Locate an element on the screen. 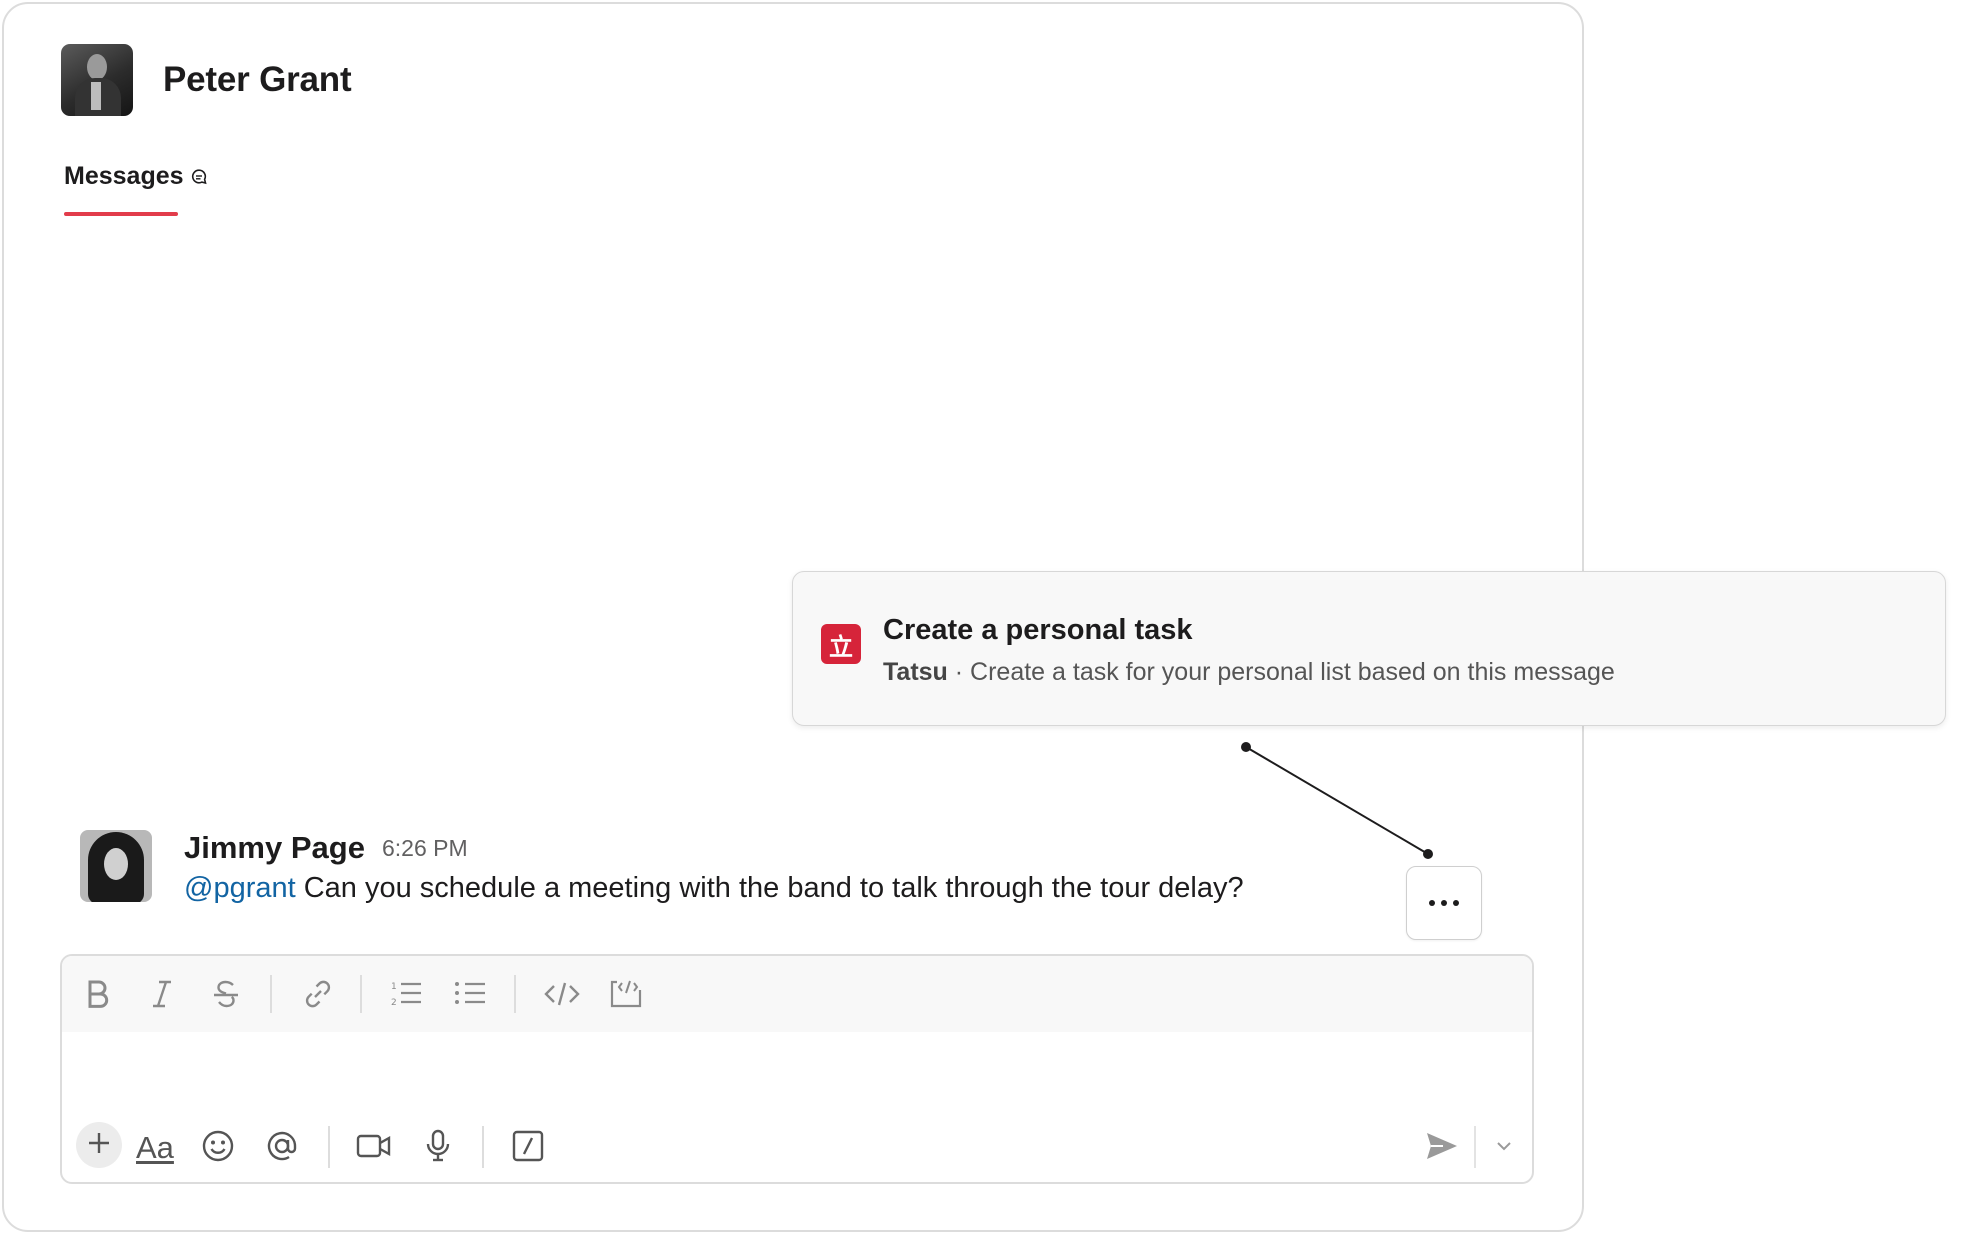 This screenshot has height=1236, width=1968. callout-connector is located at coordinates (1337, 800).